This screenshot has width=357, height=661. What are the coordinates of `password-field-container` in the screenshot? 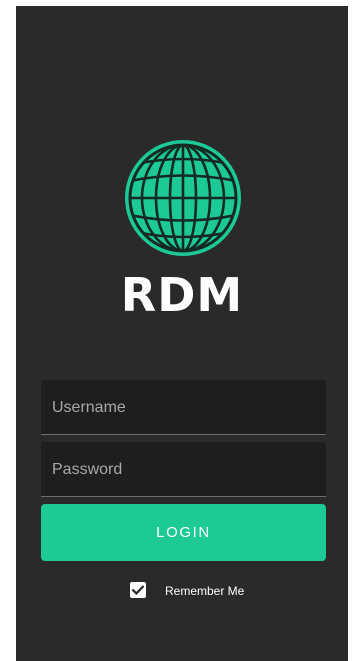 It's located at (183, 469).